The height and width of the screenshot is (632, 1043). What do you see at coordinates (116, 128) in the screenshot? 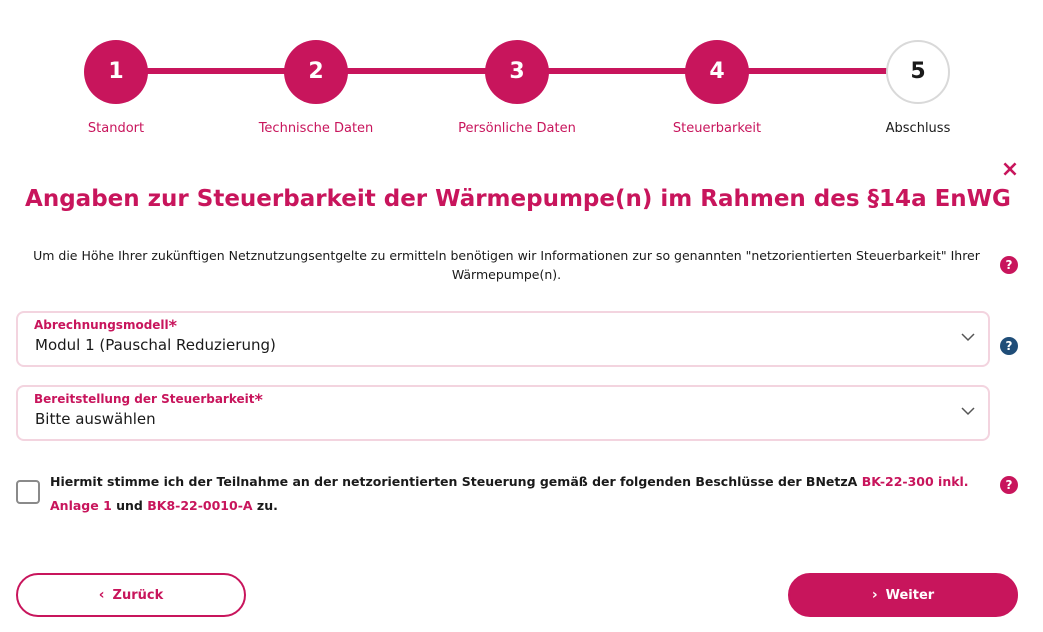
I see `step-label: Standort` at bounding box center [116, 128].